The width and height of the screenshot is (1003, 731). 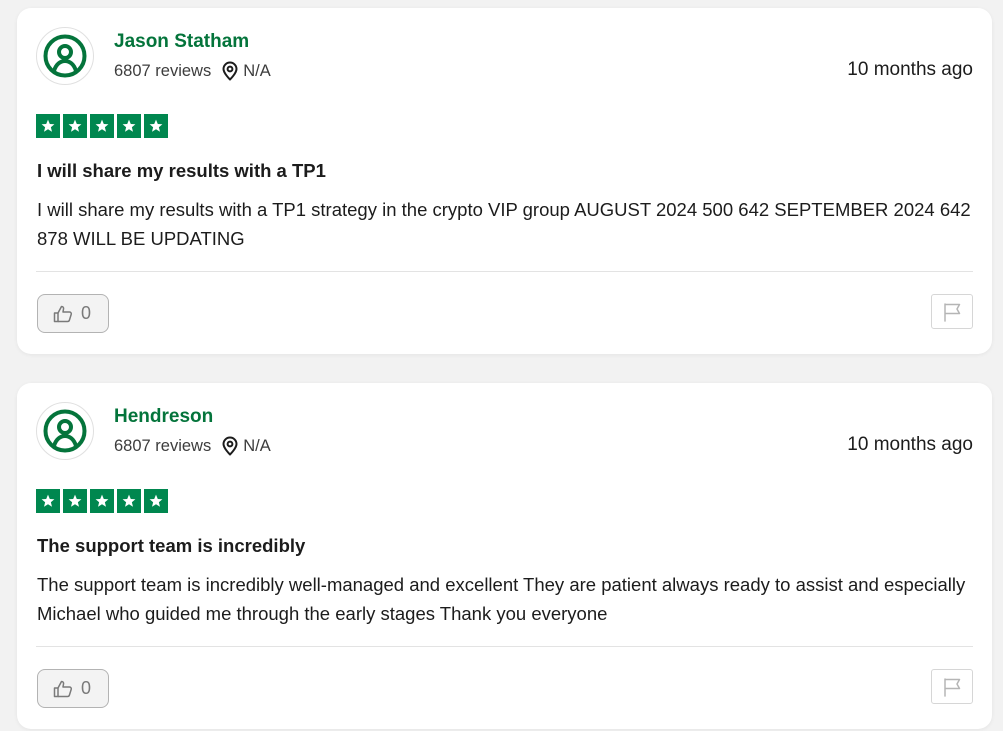 I want to click on reviewer-name: Jason Statham, so click(x=181, y=42).